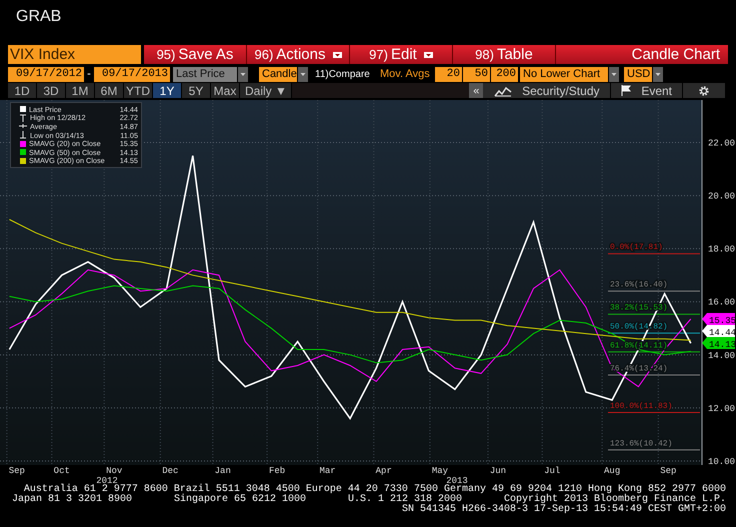 The image size is (736, 527). What do you see at coordinates (46, 74) in the screenshot?
I see `start-date-field: 09/17/2012` at bounding box center [46, 74].